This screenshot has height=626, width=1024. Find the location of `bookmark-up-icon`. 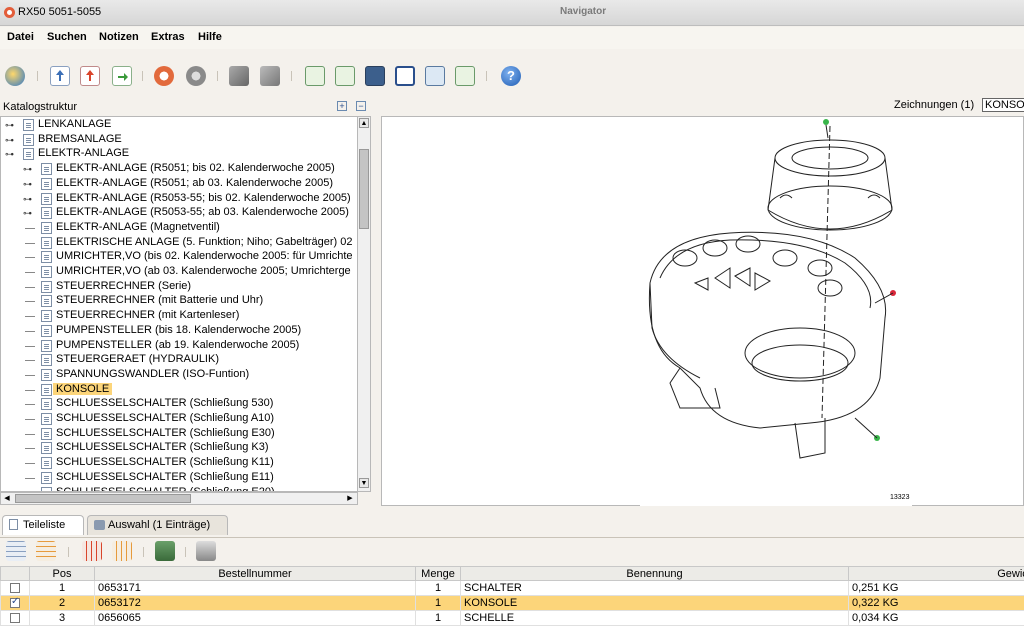

bookmark-up-icon is located at coordinates (90, 76).